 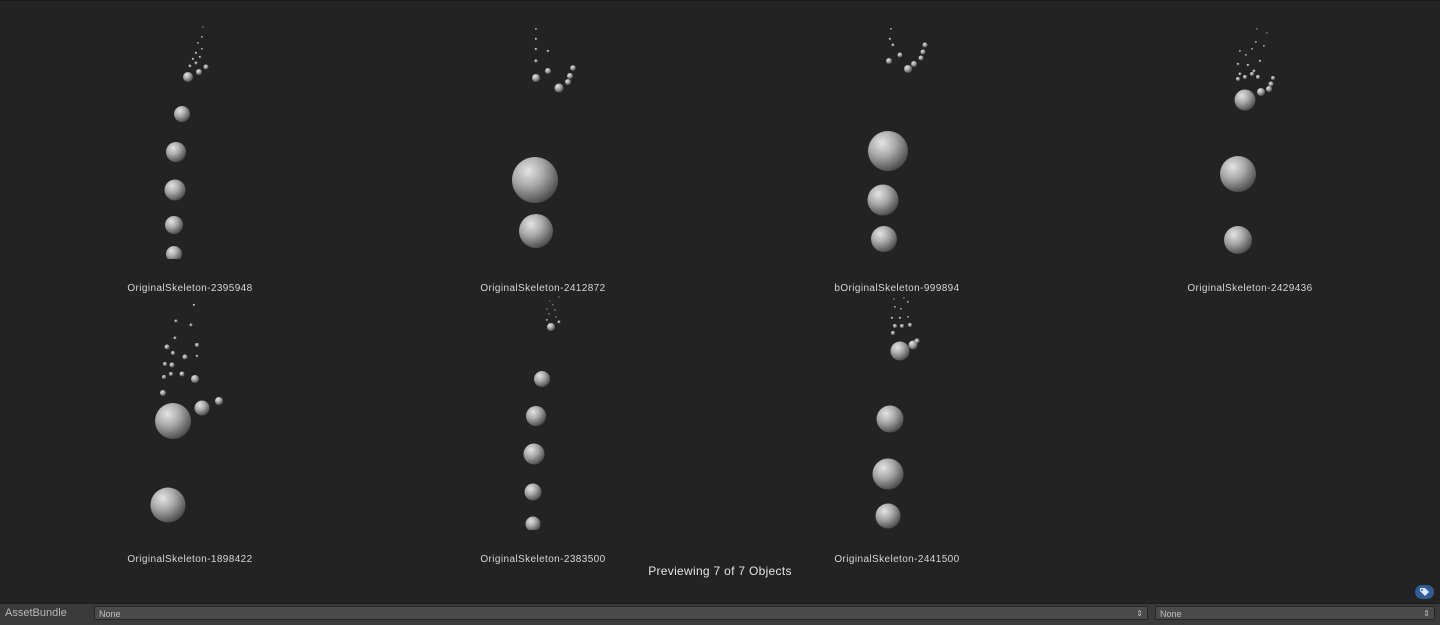 I want to click on preview-cell: OriginalSkeleton-1898422, so click(x=190, y=422).